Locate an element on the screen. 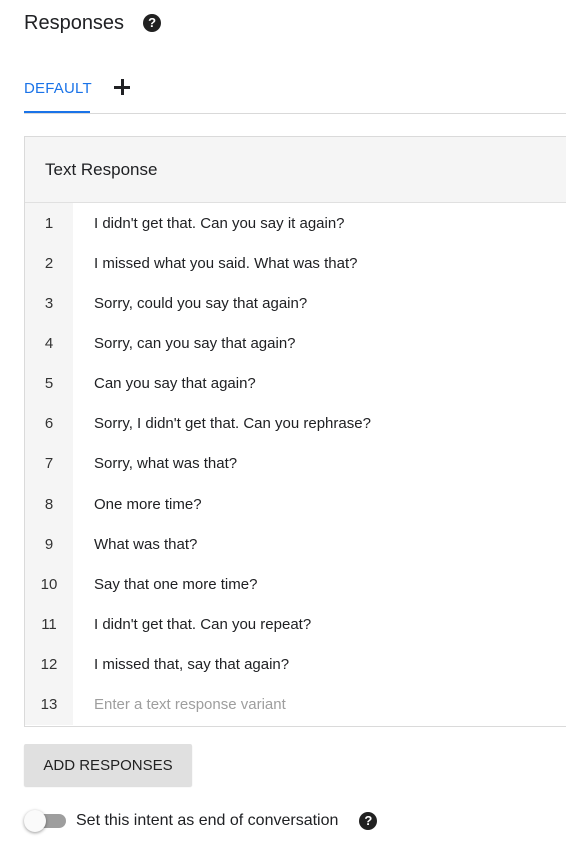  add-responses-button: ADD RESPONSES is located at coordinates (108, 765).